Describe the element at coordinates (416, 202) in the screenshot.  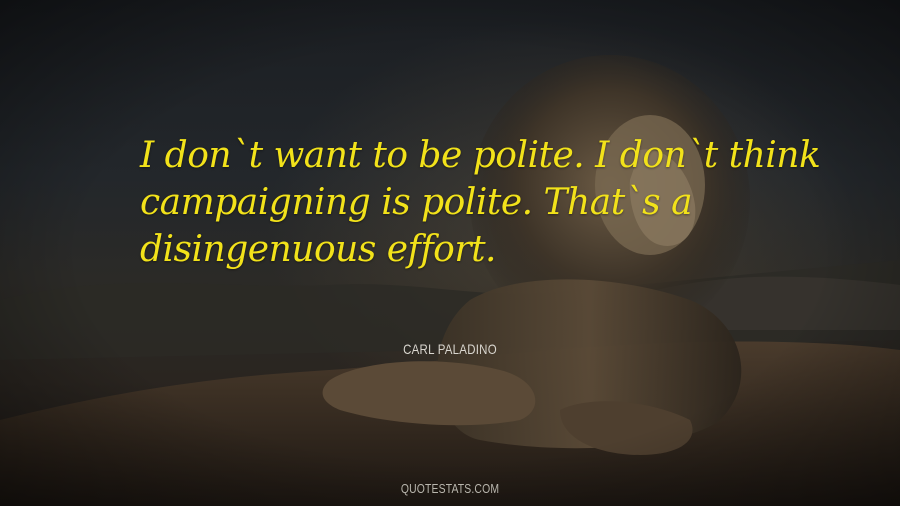
I see `quote-line: campaigning is polite. That`s a` at that location.